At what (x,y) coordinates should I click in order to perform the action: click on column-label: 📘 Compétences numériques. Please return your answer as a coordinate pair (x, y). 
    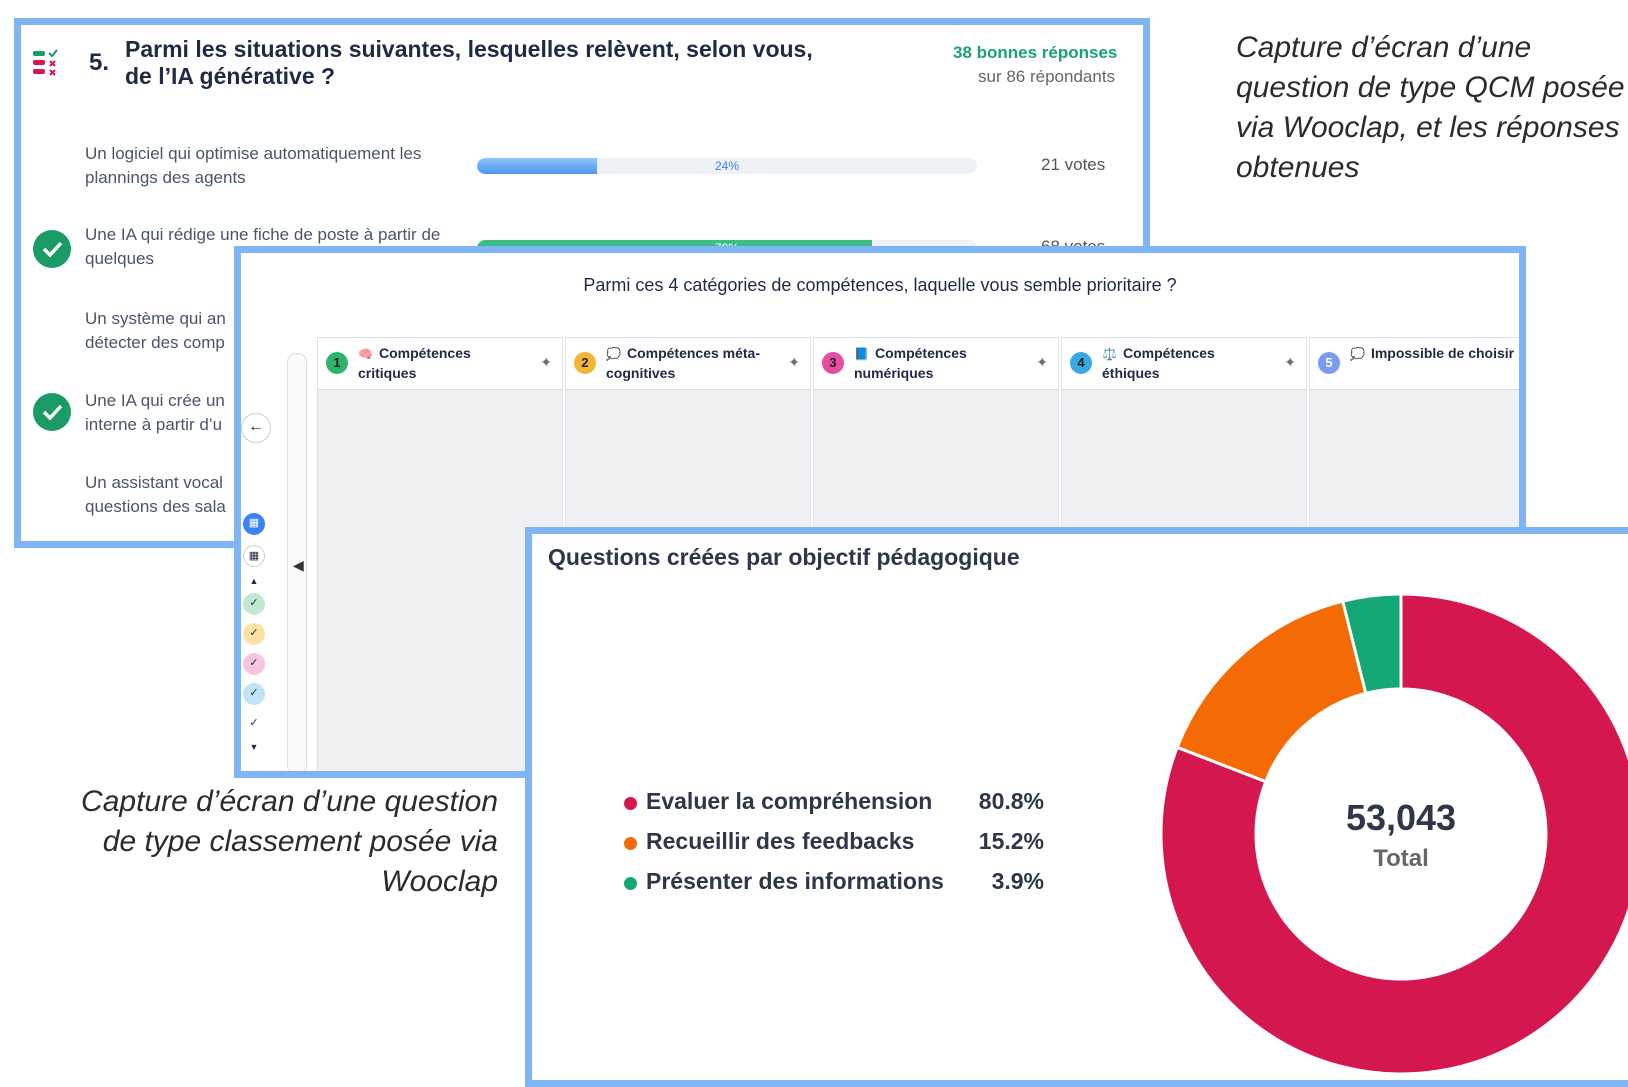
    Looking at the image, I should click on (910, 363).